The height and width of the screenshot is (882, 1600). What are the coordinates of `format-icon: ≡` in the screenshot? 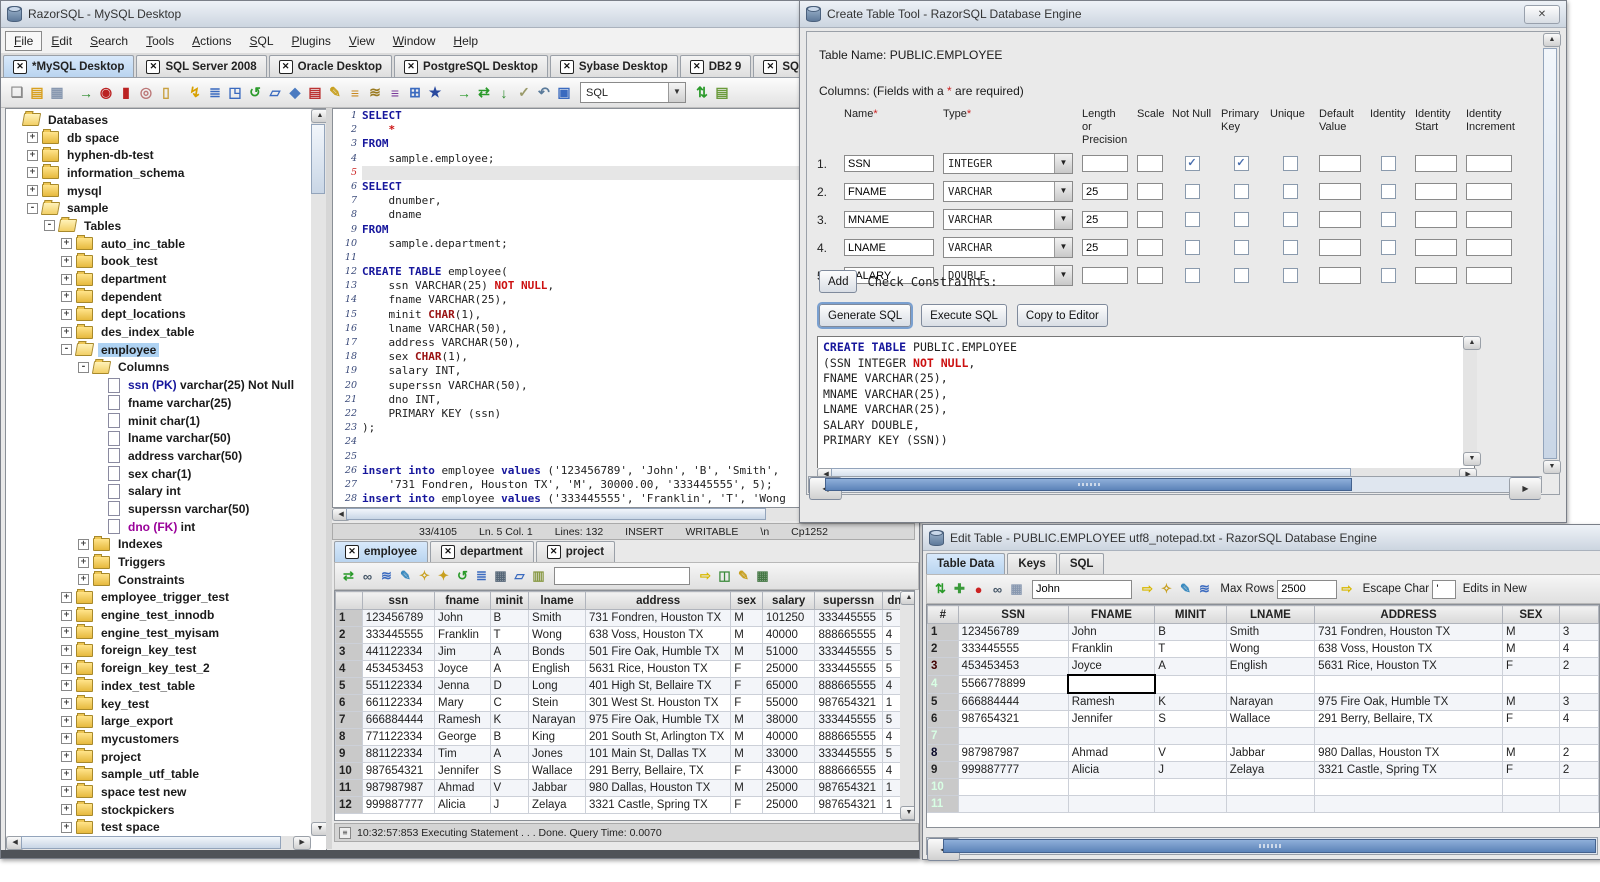 It's located at (395, 93).